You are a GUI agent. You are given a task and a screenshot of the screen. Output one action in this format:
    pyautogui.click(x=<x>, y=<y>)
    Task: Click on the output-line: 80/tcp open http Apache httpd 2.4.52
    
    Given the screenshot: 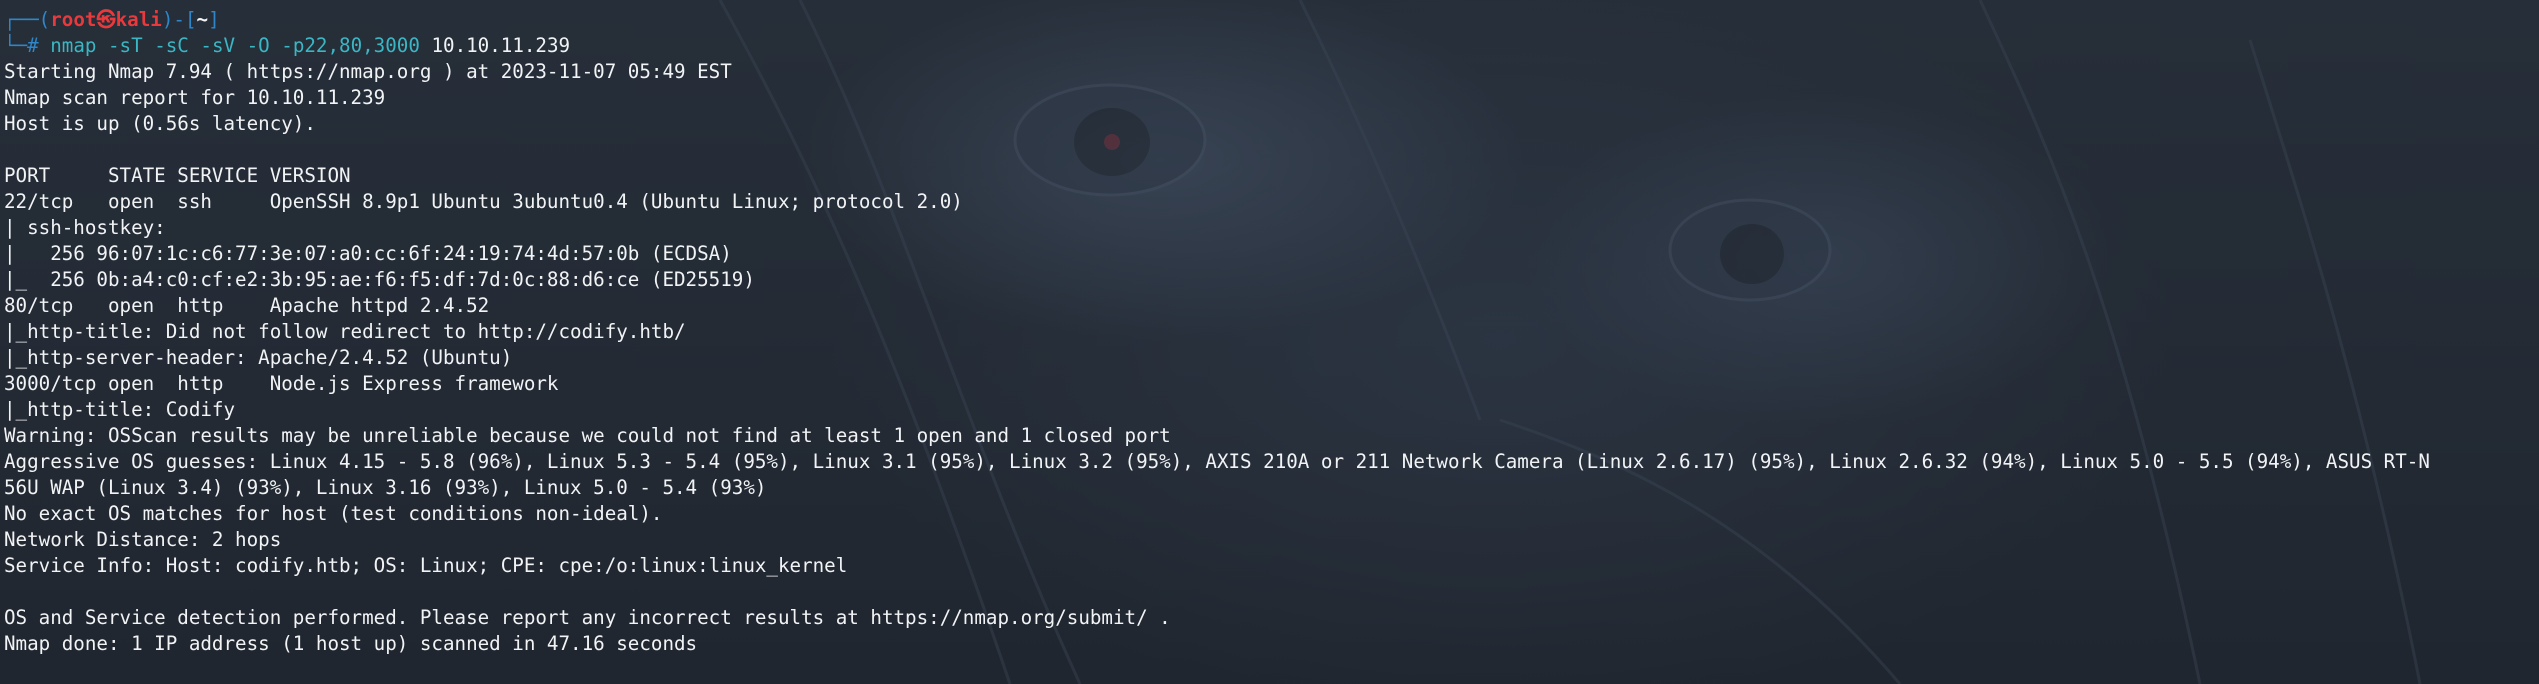 What is the action you would take?
    pyautogui.click(x=247, y=305)
    